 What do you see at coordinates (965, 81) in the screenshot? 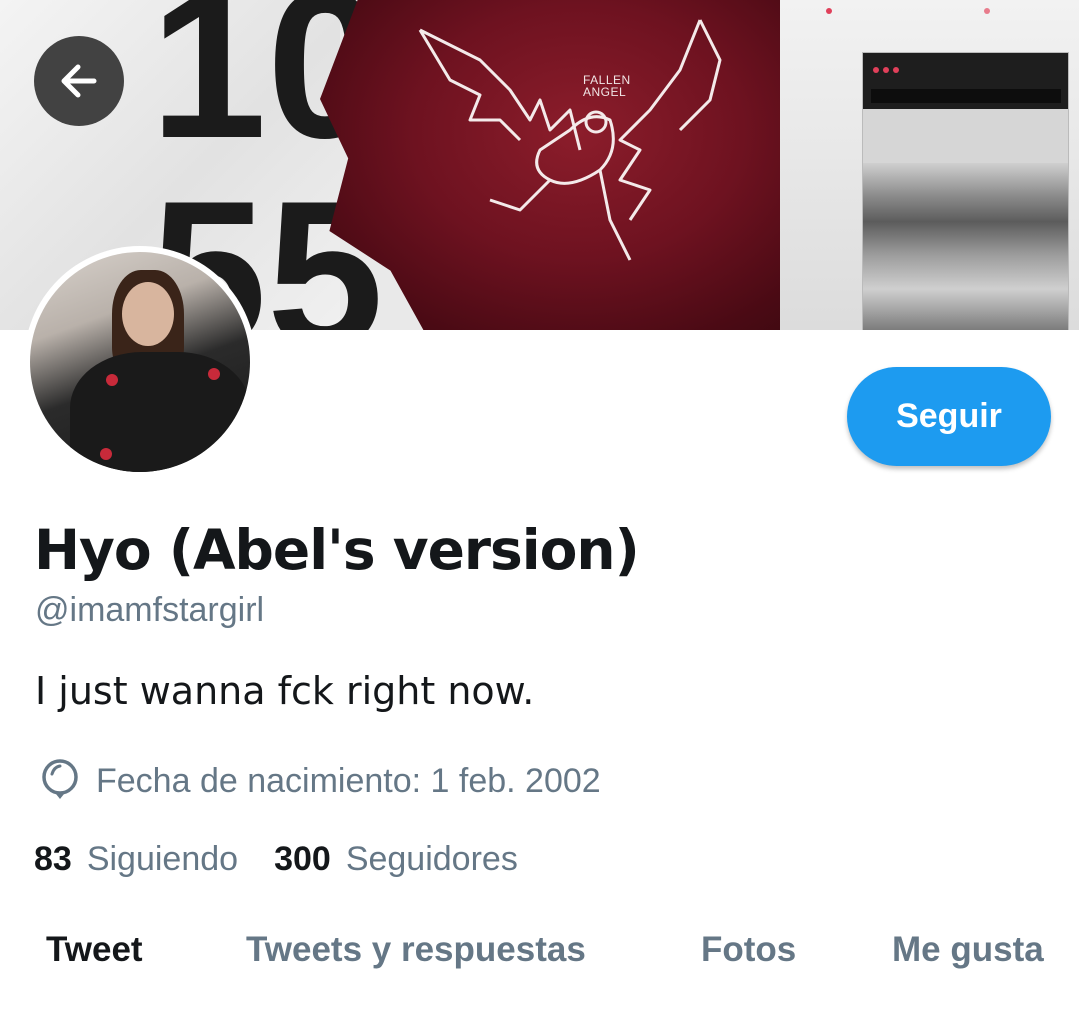
I see `banner-browser-bar` at bounding box center [965, 81].